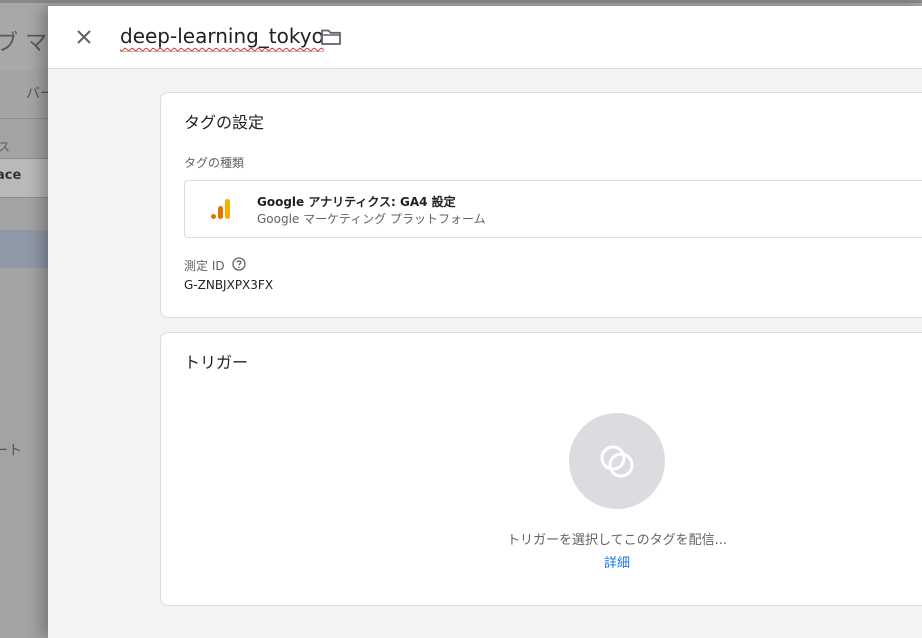 The height and width of the screenshot is (638, 922). I want to click on learn-more-link: 詳細, so click(617, 561).